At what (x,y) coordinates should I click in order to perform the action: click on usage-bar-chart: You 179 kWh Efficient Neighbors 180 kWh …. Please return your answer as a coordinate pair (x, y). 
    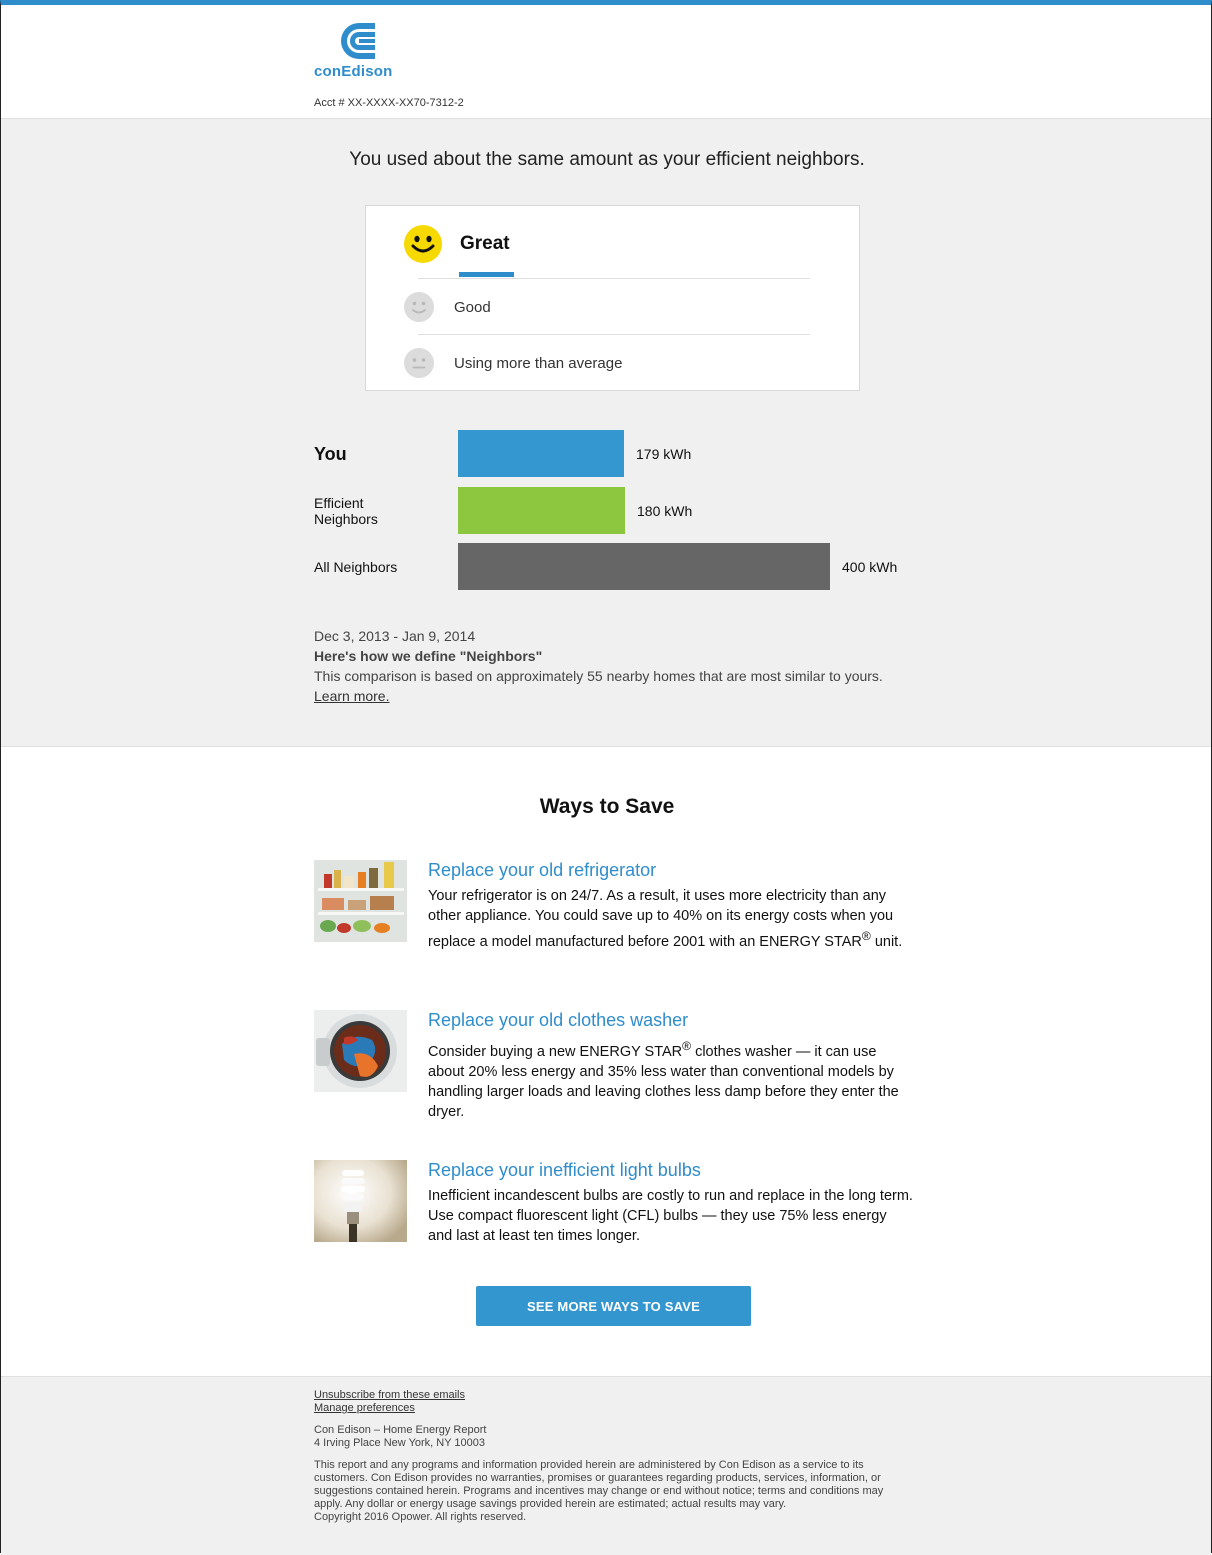
    Looking at the image, I should click on (624, 511).